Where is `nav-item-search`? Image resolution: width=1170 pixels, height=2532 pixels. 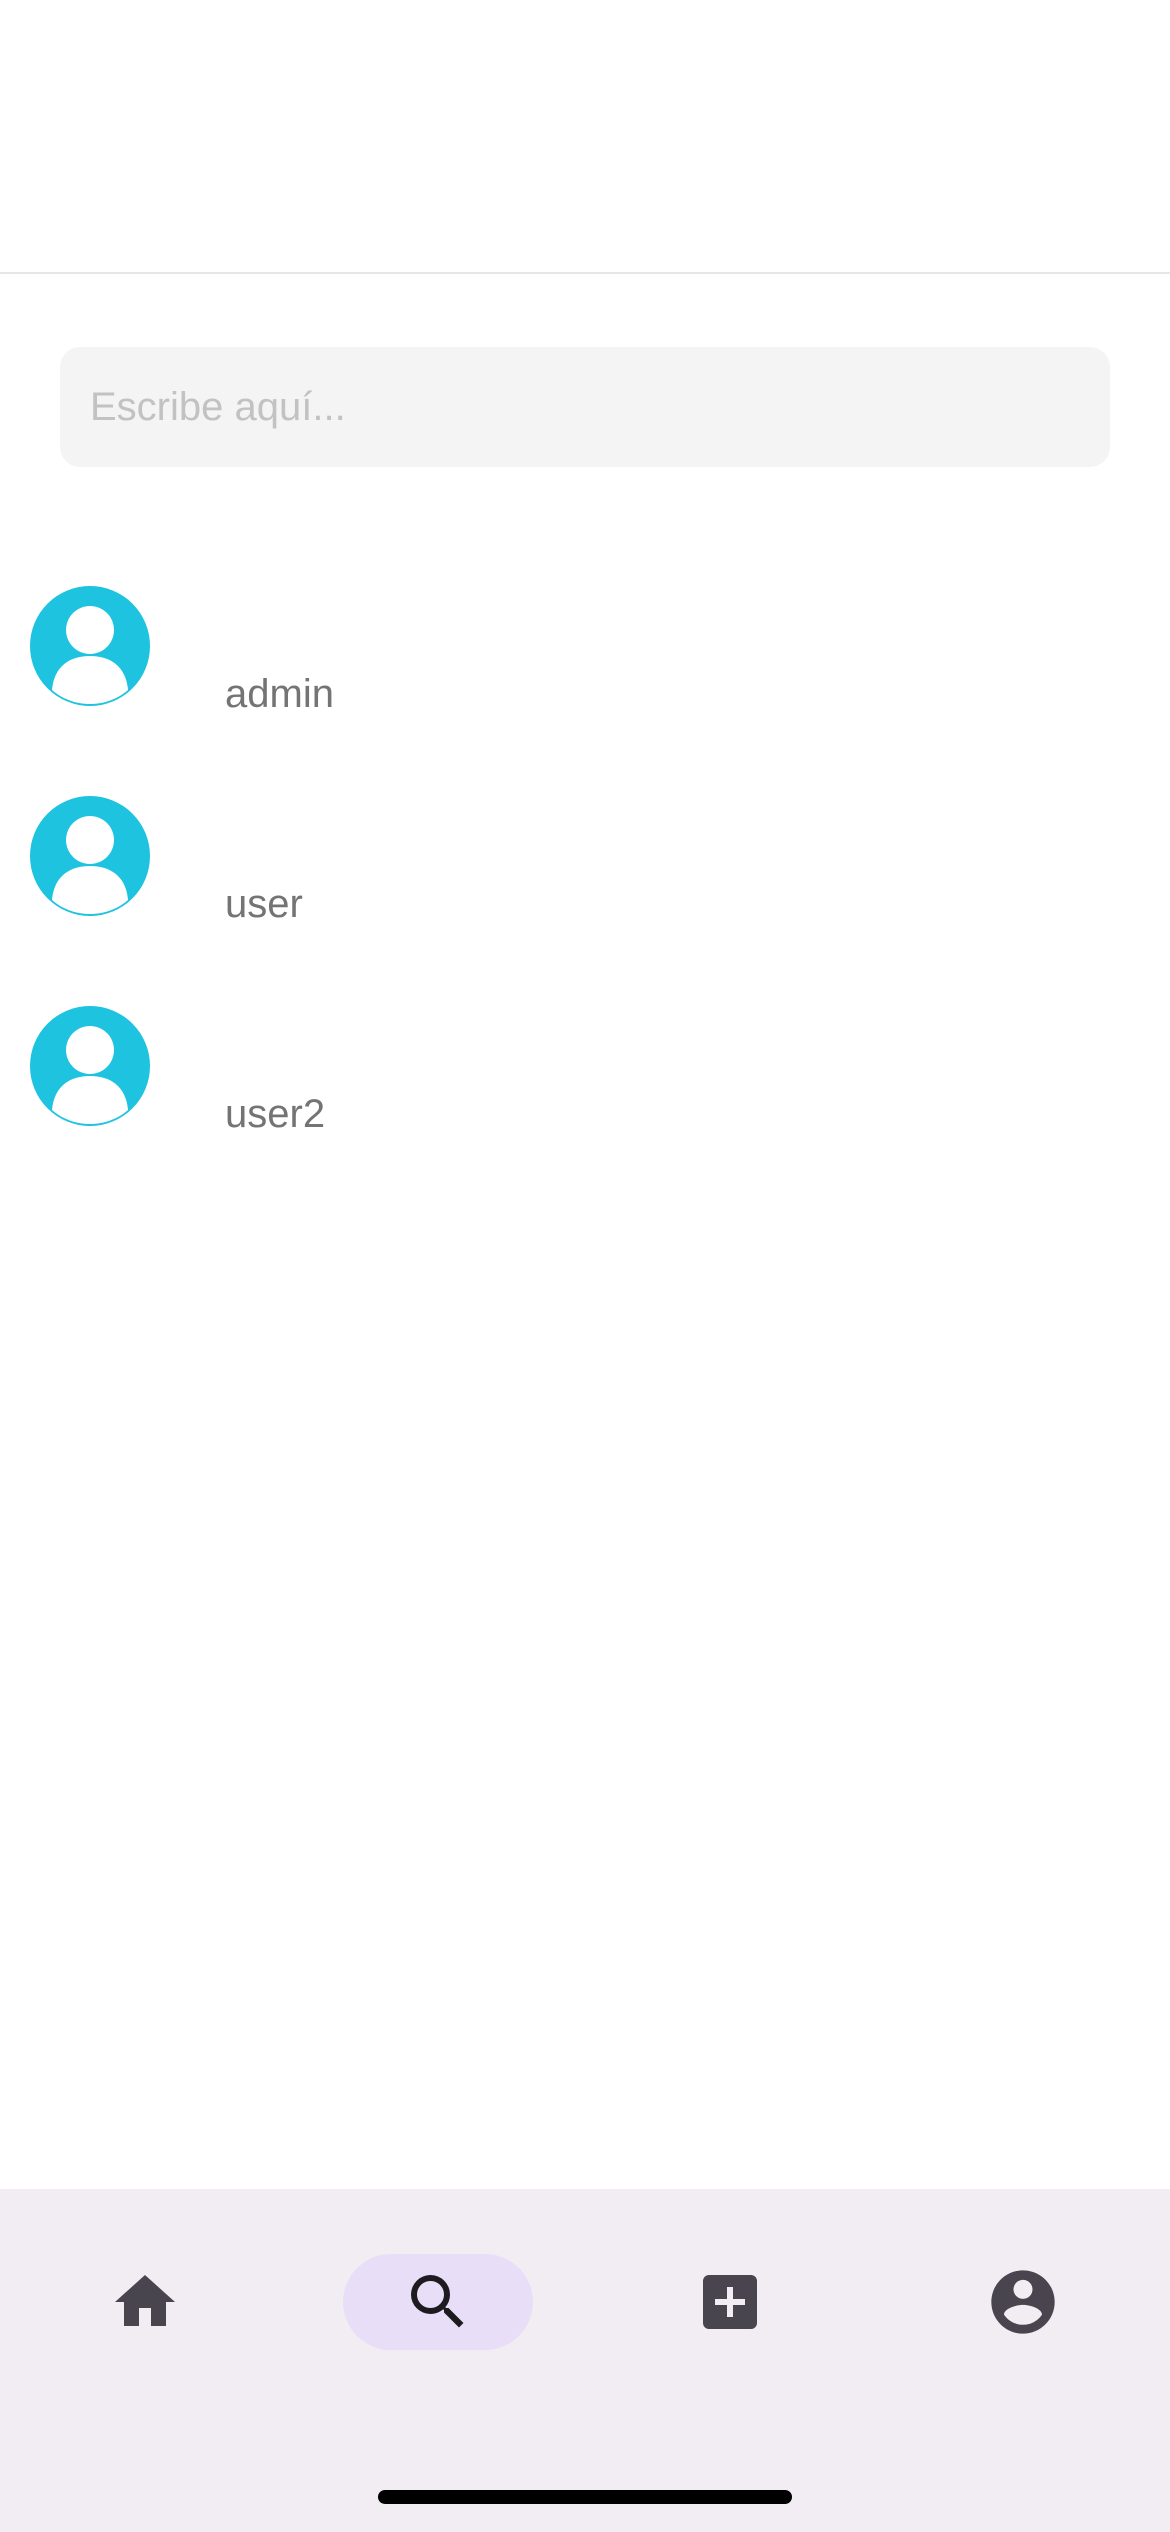 nav-item-search is located at coordinates (438, 2302).